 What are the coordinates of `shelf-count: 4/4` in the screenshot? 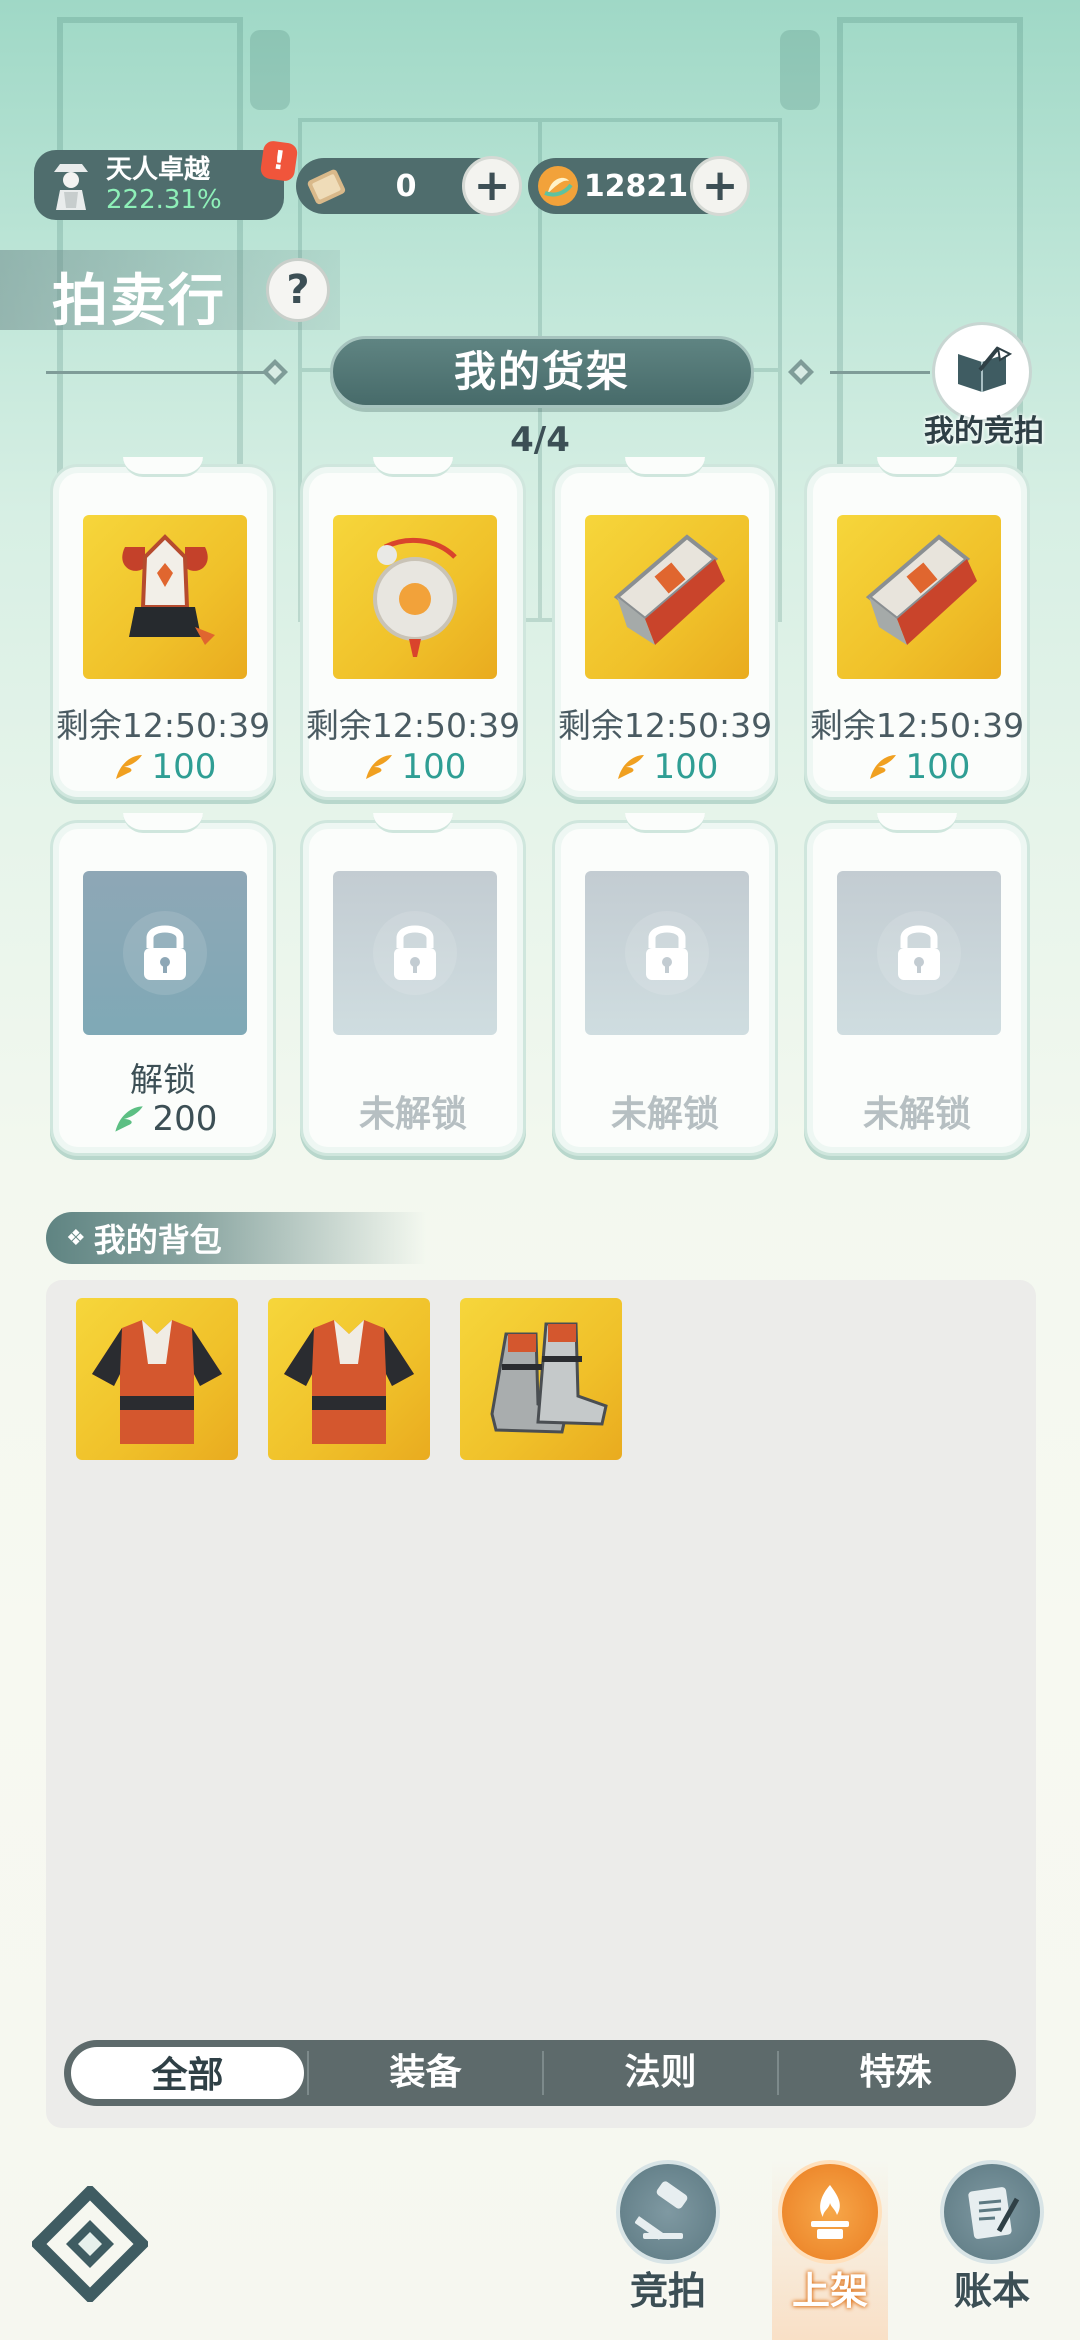 It's located at (540, 440).